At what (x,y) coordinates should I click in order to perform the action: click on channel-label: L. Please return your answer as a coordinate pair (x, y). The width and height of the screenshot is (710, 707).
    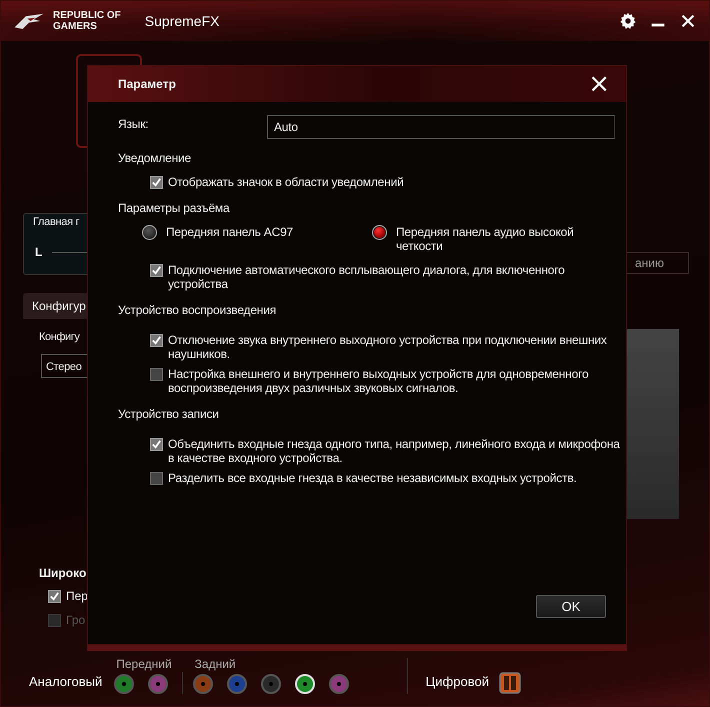
    Looking at the image, I should click on (38, 252).